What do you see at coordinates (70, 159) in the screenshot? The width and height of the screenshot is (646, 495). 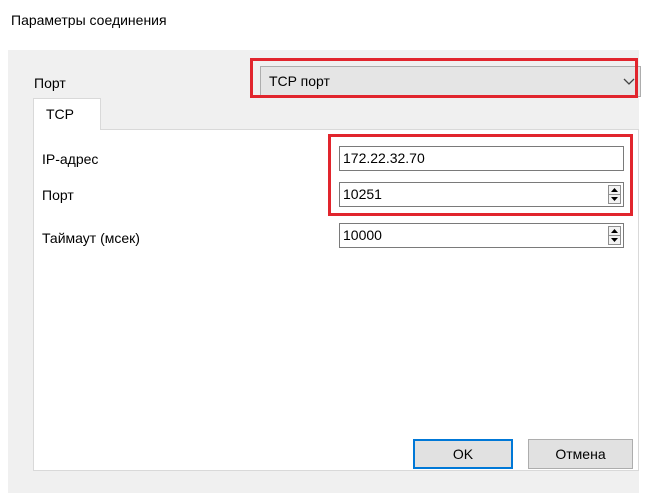 I see `ip-label: IP-адрес` at bounding box center [70, 159].